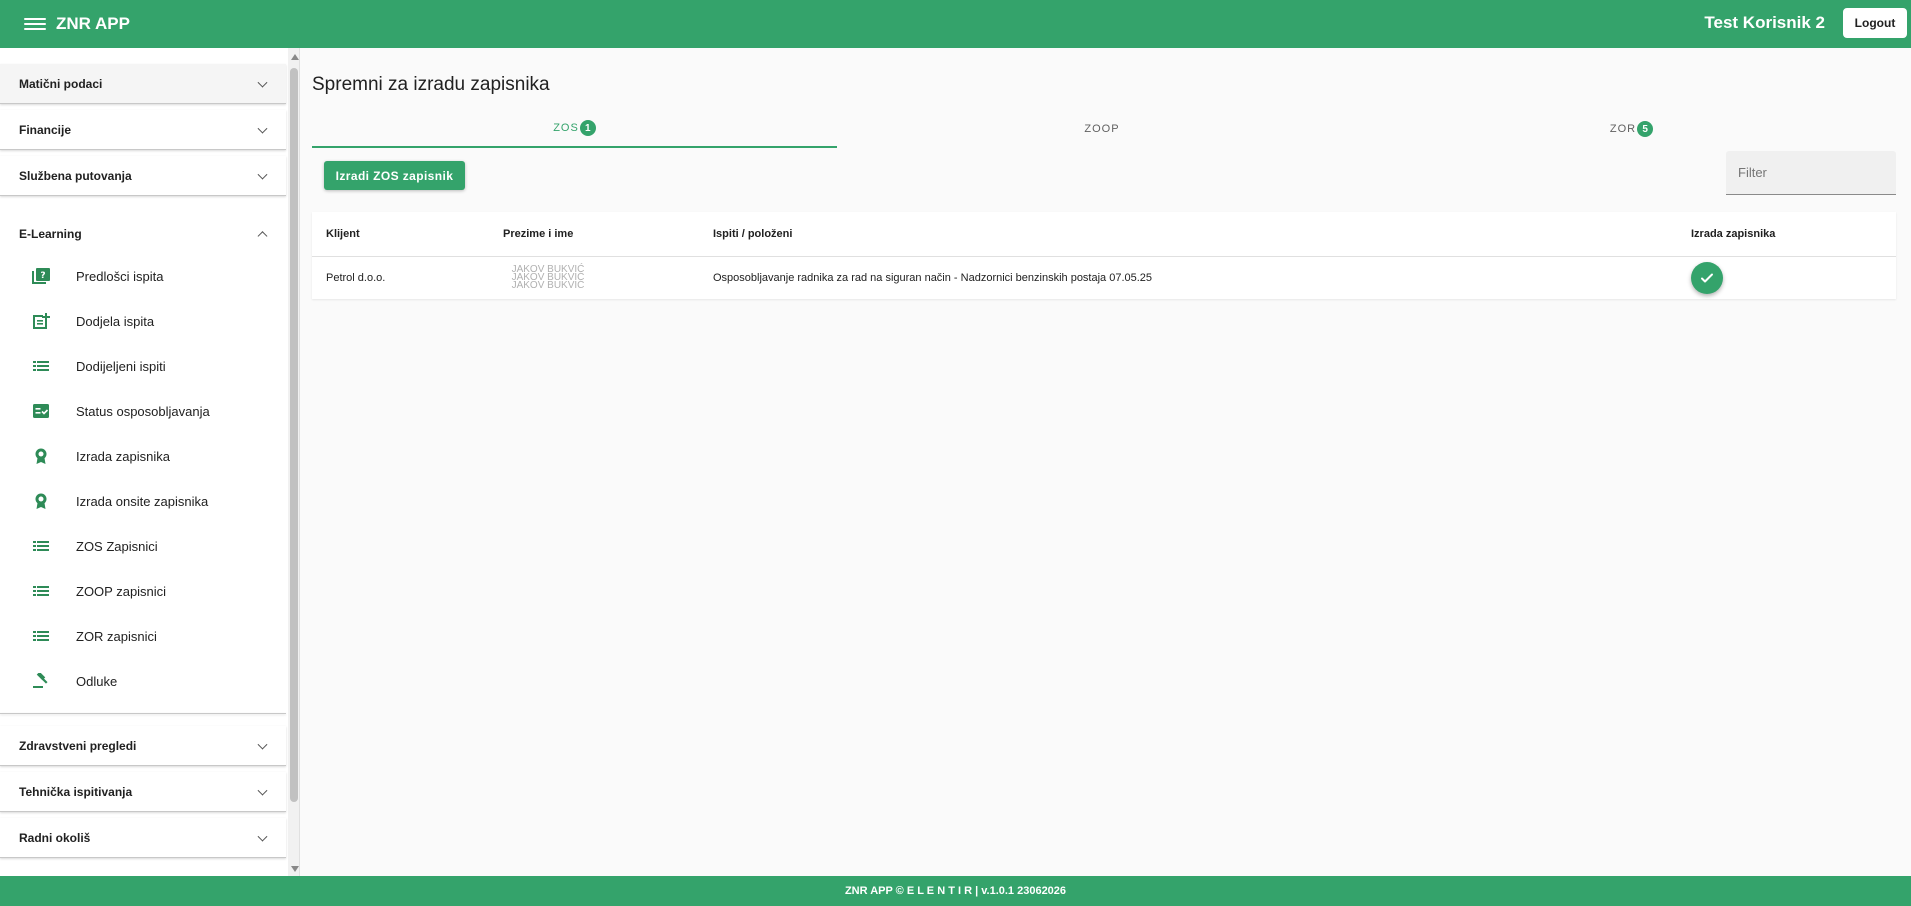 The height and width of the screenshot is (906, 1911). I want to click on sidebar-item-zoop-zapisnici: ZOOP zapisnici, so click(143, 591).